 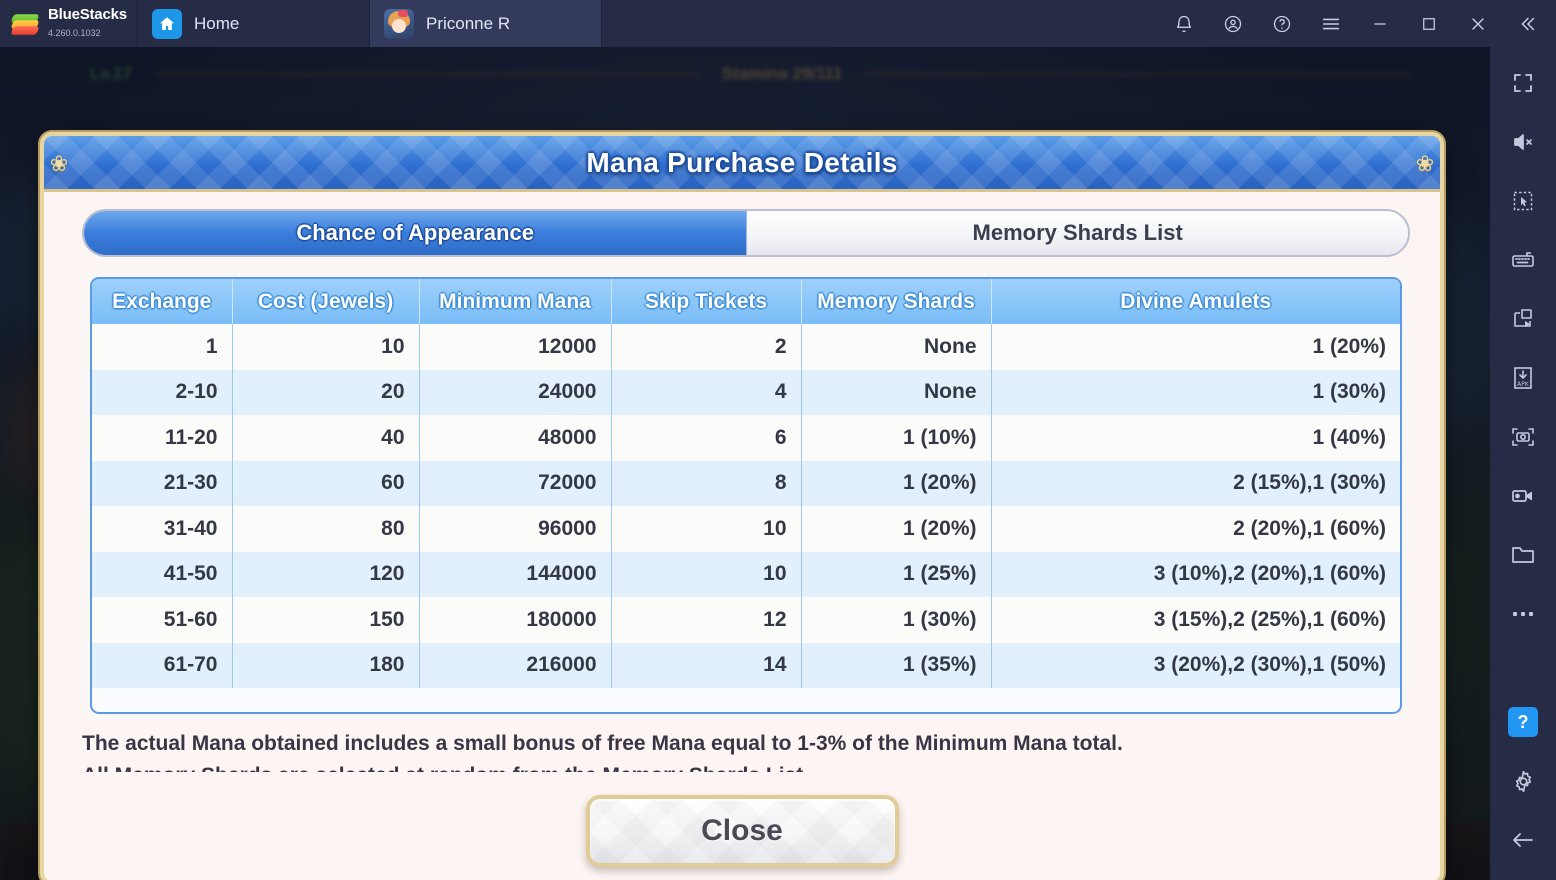 What do you see at coordinates (1282, 23) in the screenshot?
I see `help-icon` at bounding box center [1282, 23].